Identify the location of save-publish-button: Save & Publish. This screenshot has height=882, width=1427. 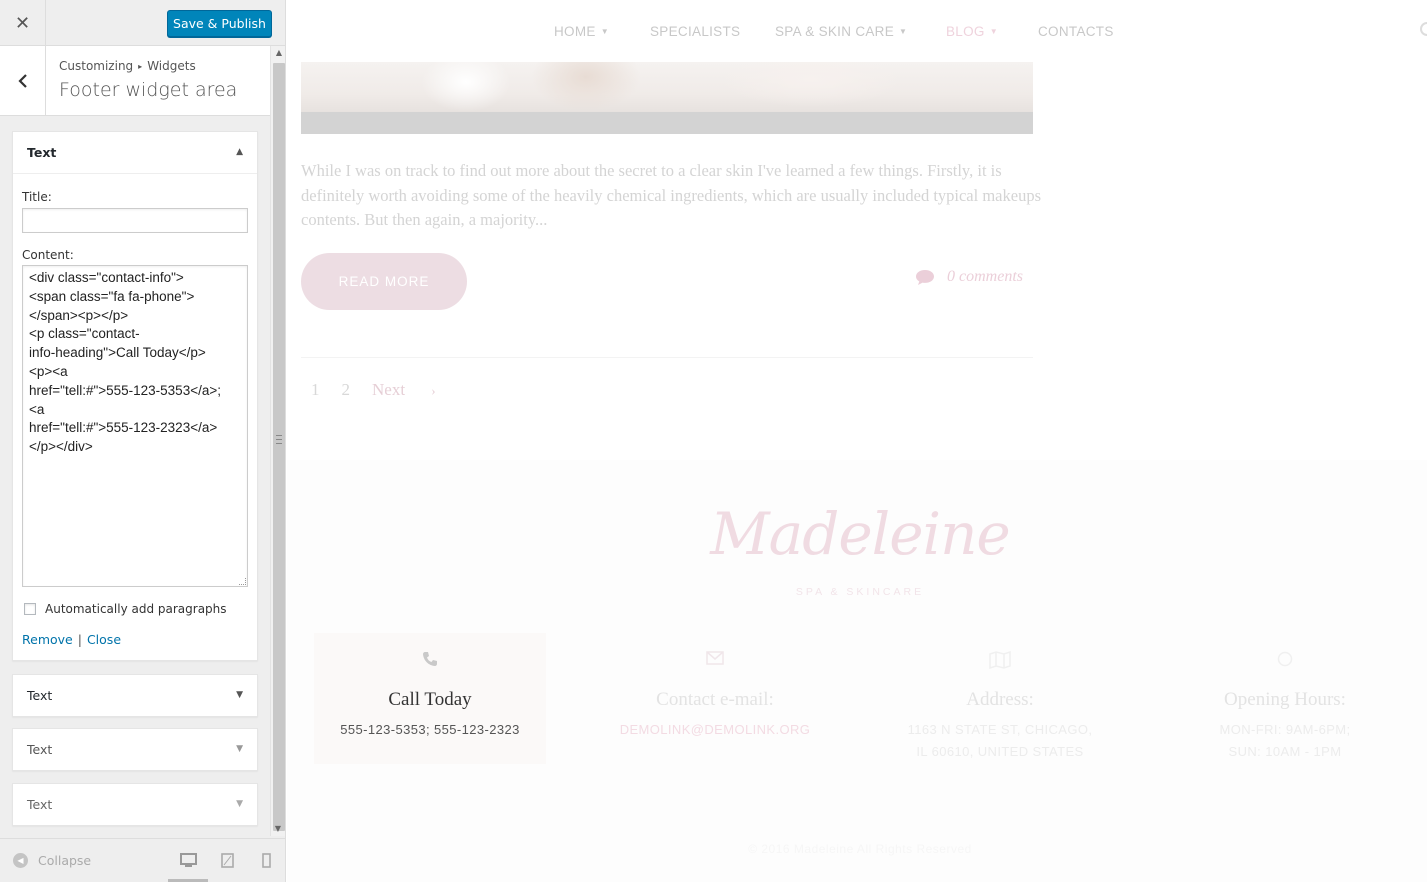
(219, 23).